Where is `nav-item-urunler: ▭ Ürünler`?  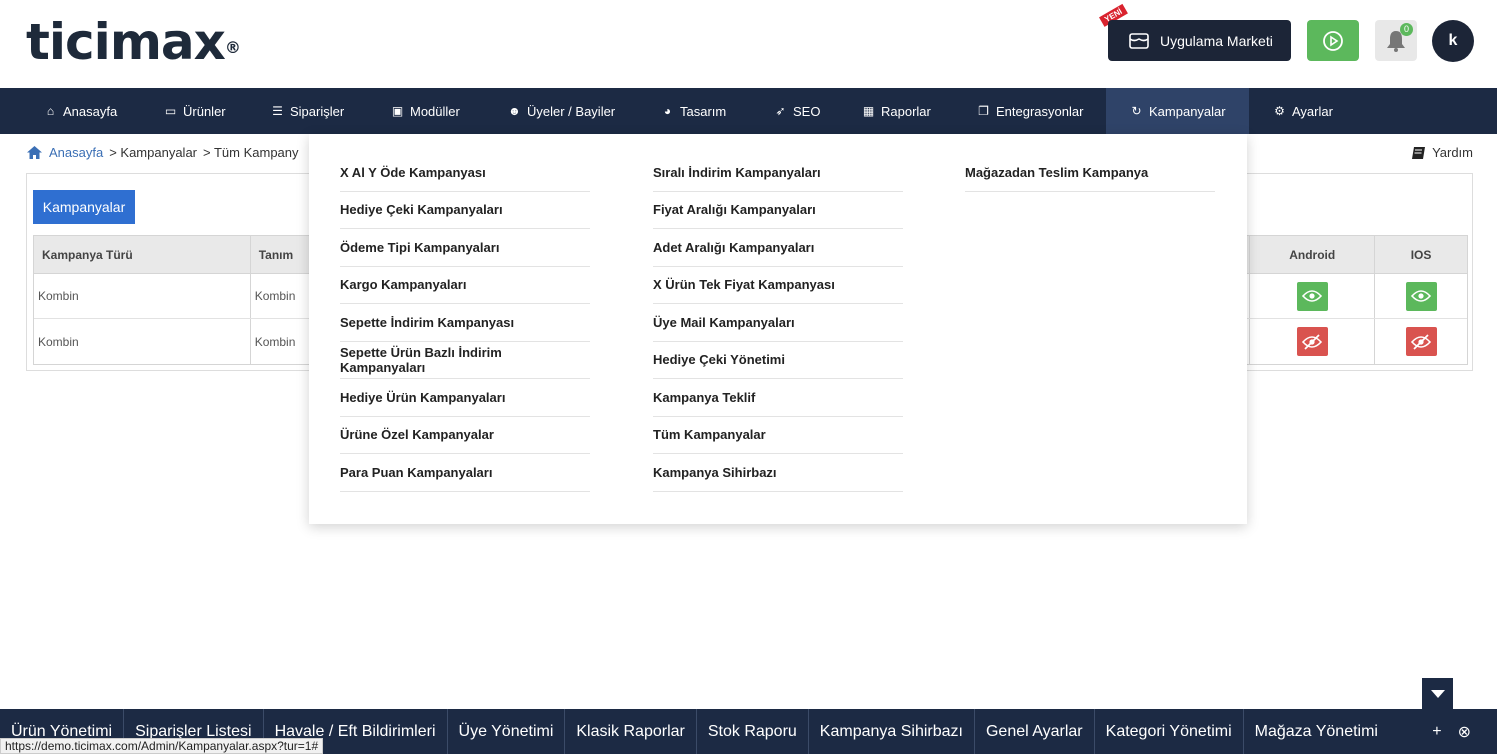
nav-item-urunler: ▭ Ürünler is located at coordinates (195, 111).